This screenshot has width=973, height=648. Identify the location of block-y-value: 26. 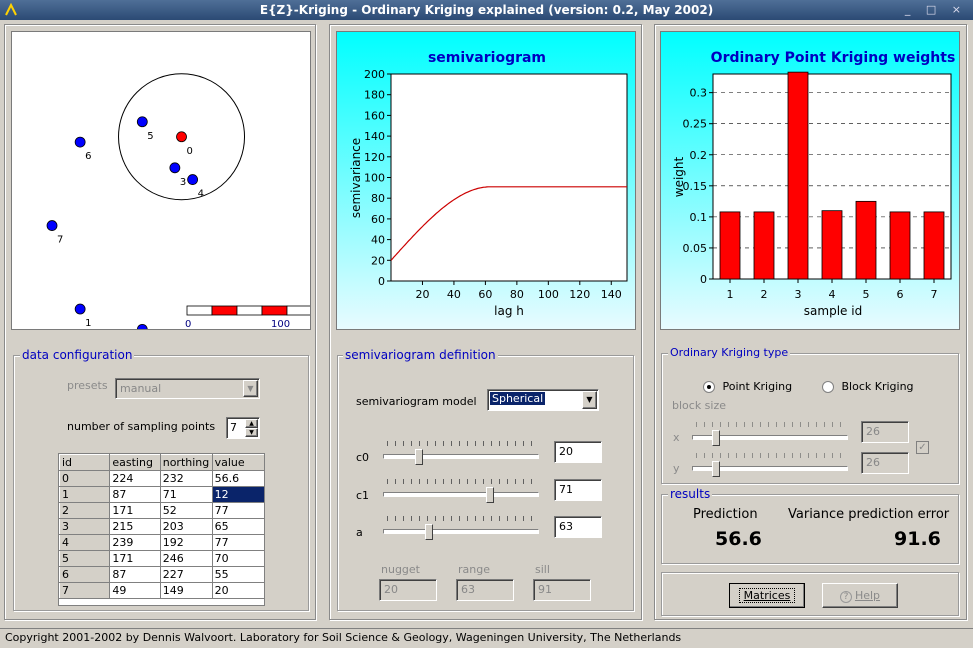
(873, 462).